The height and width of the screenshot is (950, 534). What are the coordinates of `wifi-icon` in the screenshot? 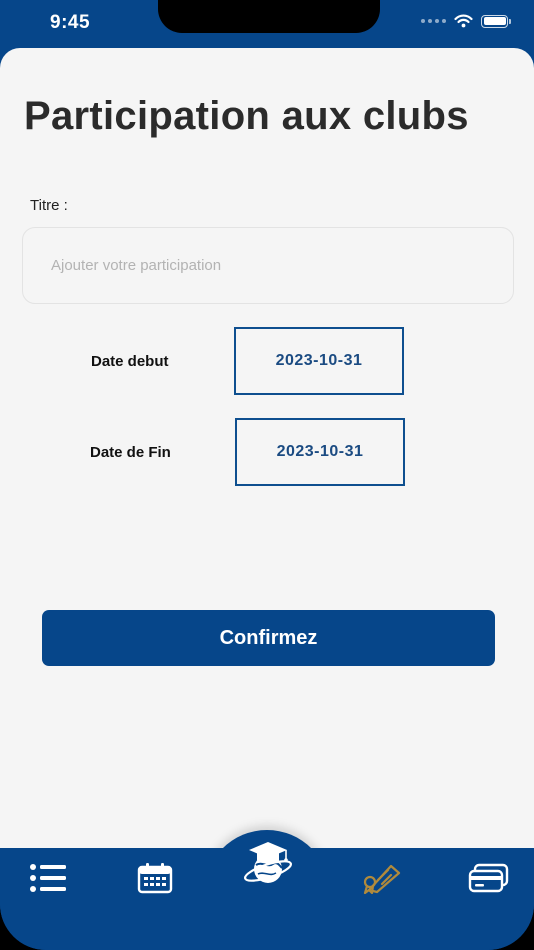 It's located at (463, 21).